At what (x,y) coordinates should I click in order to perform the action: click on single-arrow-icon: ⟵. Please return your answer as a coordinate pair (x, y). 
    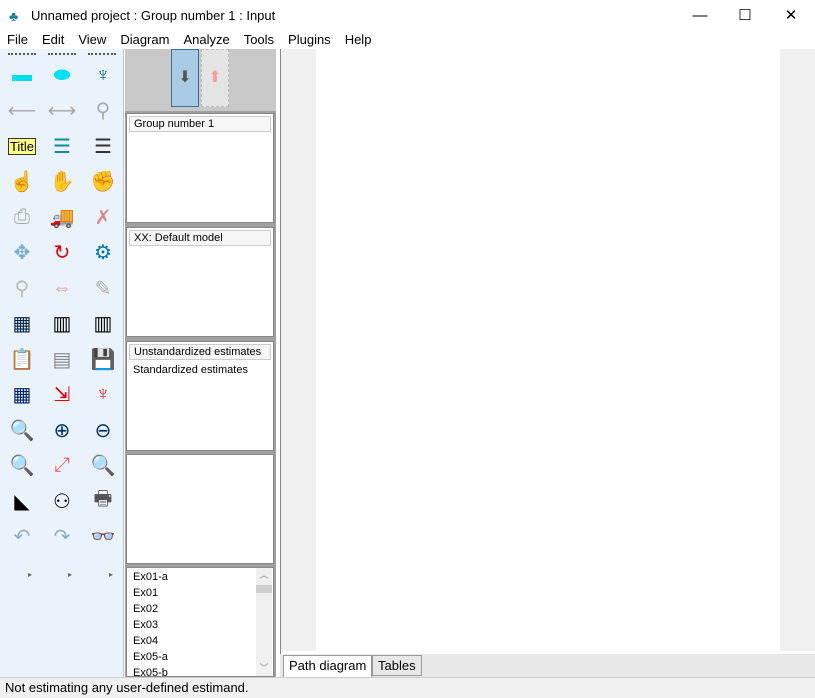
    Looking at the image, I should click on (22, 111).